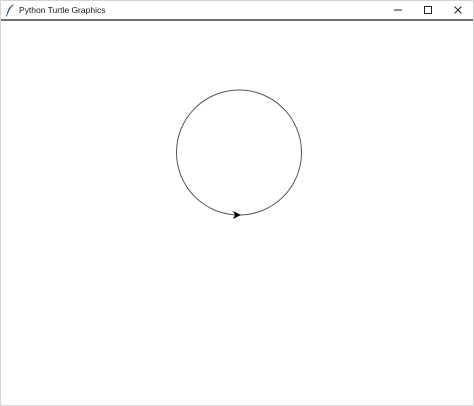  I want to click on window-title: Python Turtle Graphics, so click(62, 10).